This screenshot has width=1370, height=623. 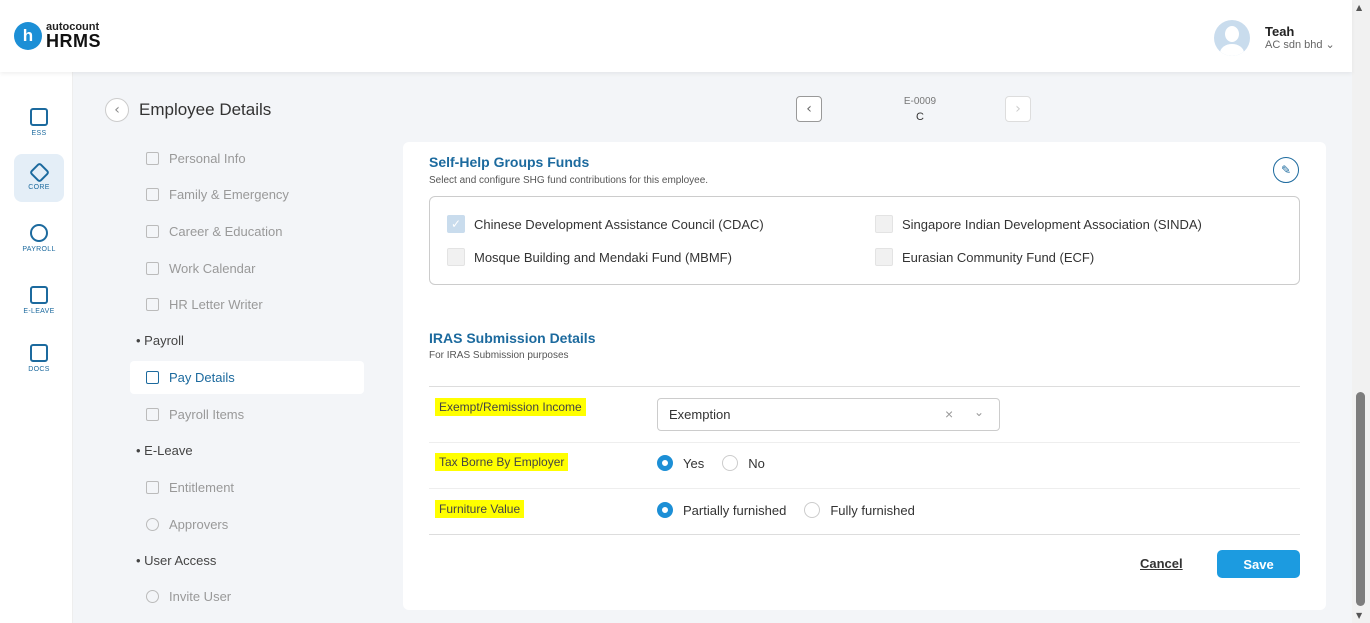 I want to click on select-value: Exemption, so click(x=700, y=414).